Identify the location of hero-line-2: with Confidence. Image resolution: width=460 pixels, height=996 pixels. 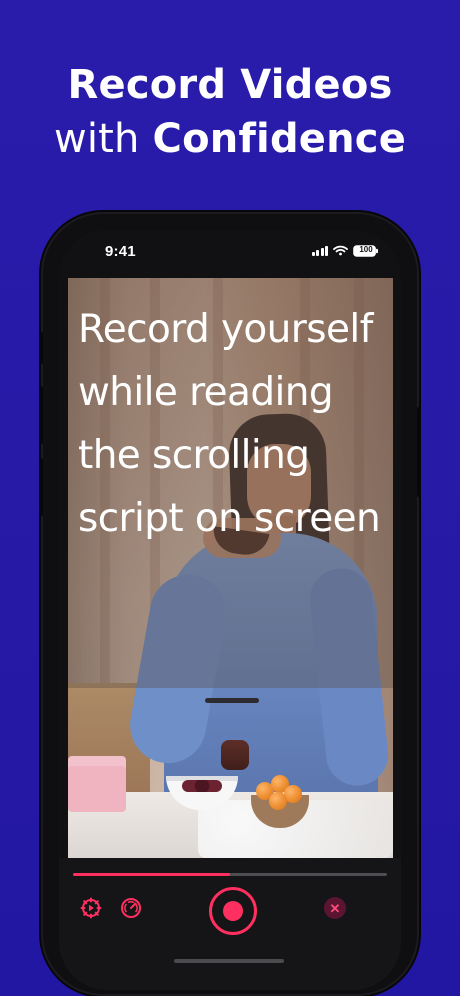
(230, 139).